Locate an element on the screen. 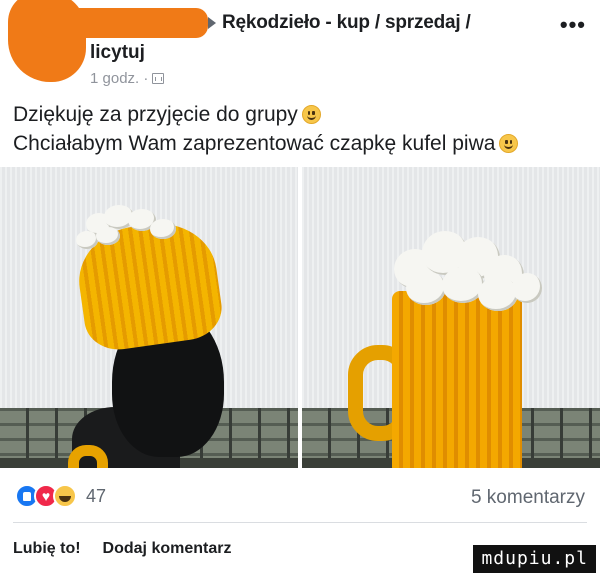 The width and height of the screenshot is (600, 579). reactions-summary: 47 is located at coordinates (60, 496).